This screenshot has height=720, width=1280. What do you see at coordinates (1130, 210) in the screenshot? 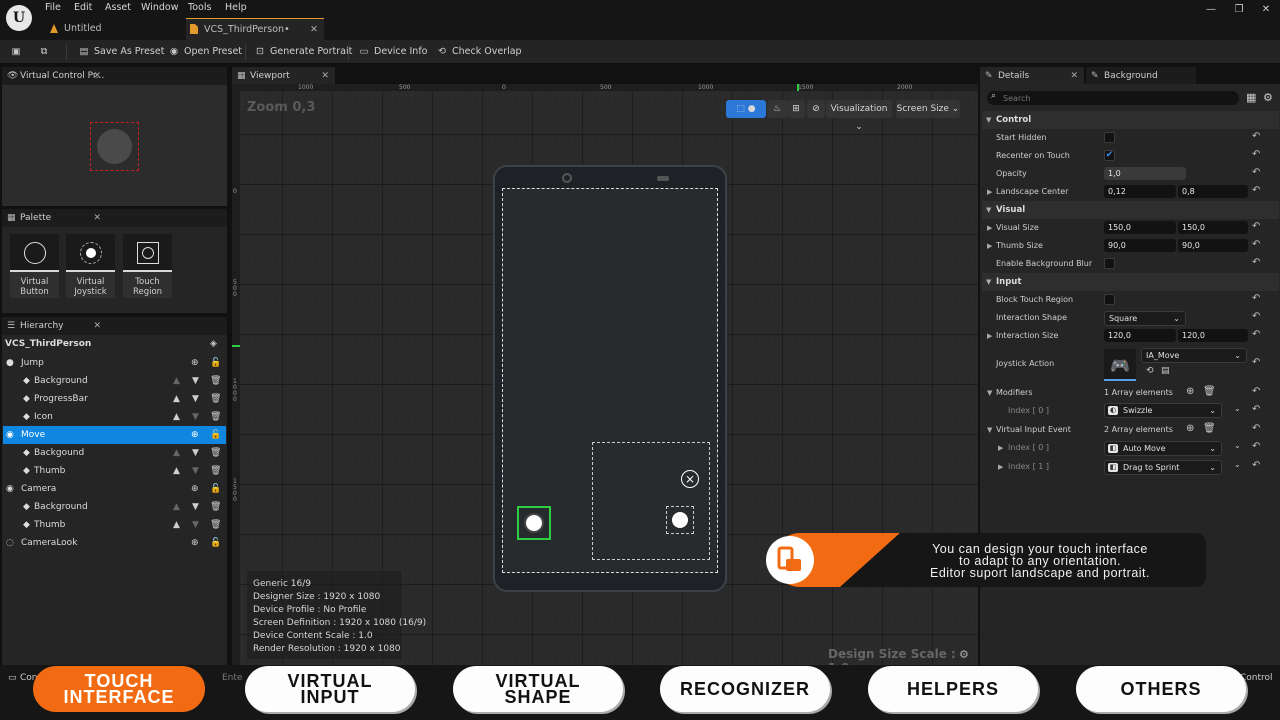
I see `section-visual: ▼ Visual` at bounding box center [1130, 210].